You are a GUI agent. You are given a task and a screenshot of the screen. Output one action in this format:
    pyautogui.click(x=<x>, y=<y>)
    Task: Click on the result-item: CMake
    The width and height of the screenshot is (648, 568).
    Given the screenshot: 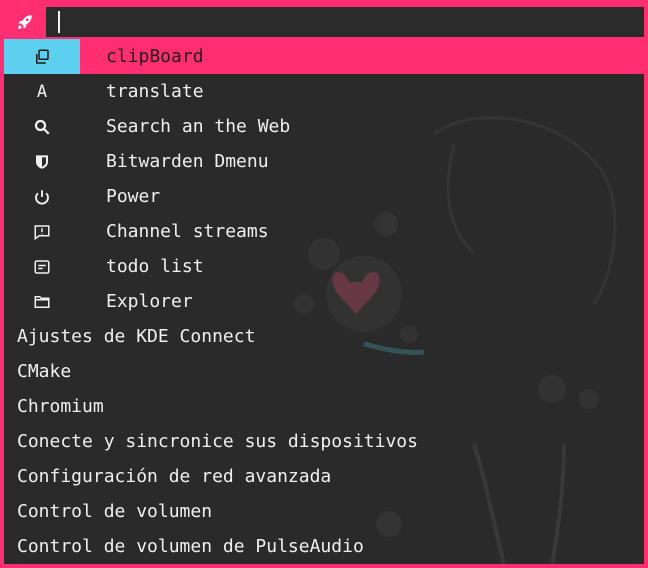 What is the action you would take?
    pyautogui.click(x=324, y=371)
    